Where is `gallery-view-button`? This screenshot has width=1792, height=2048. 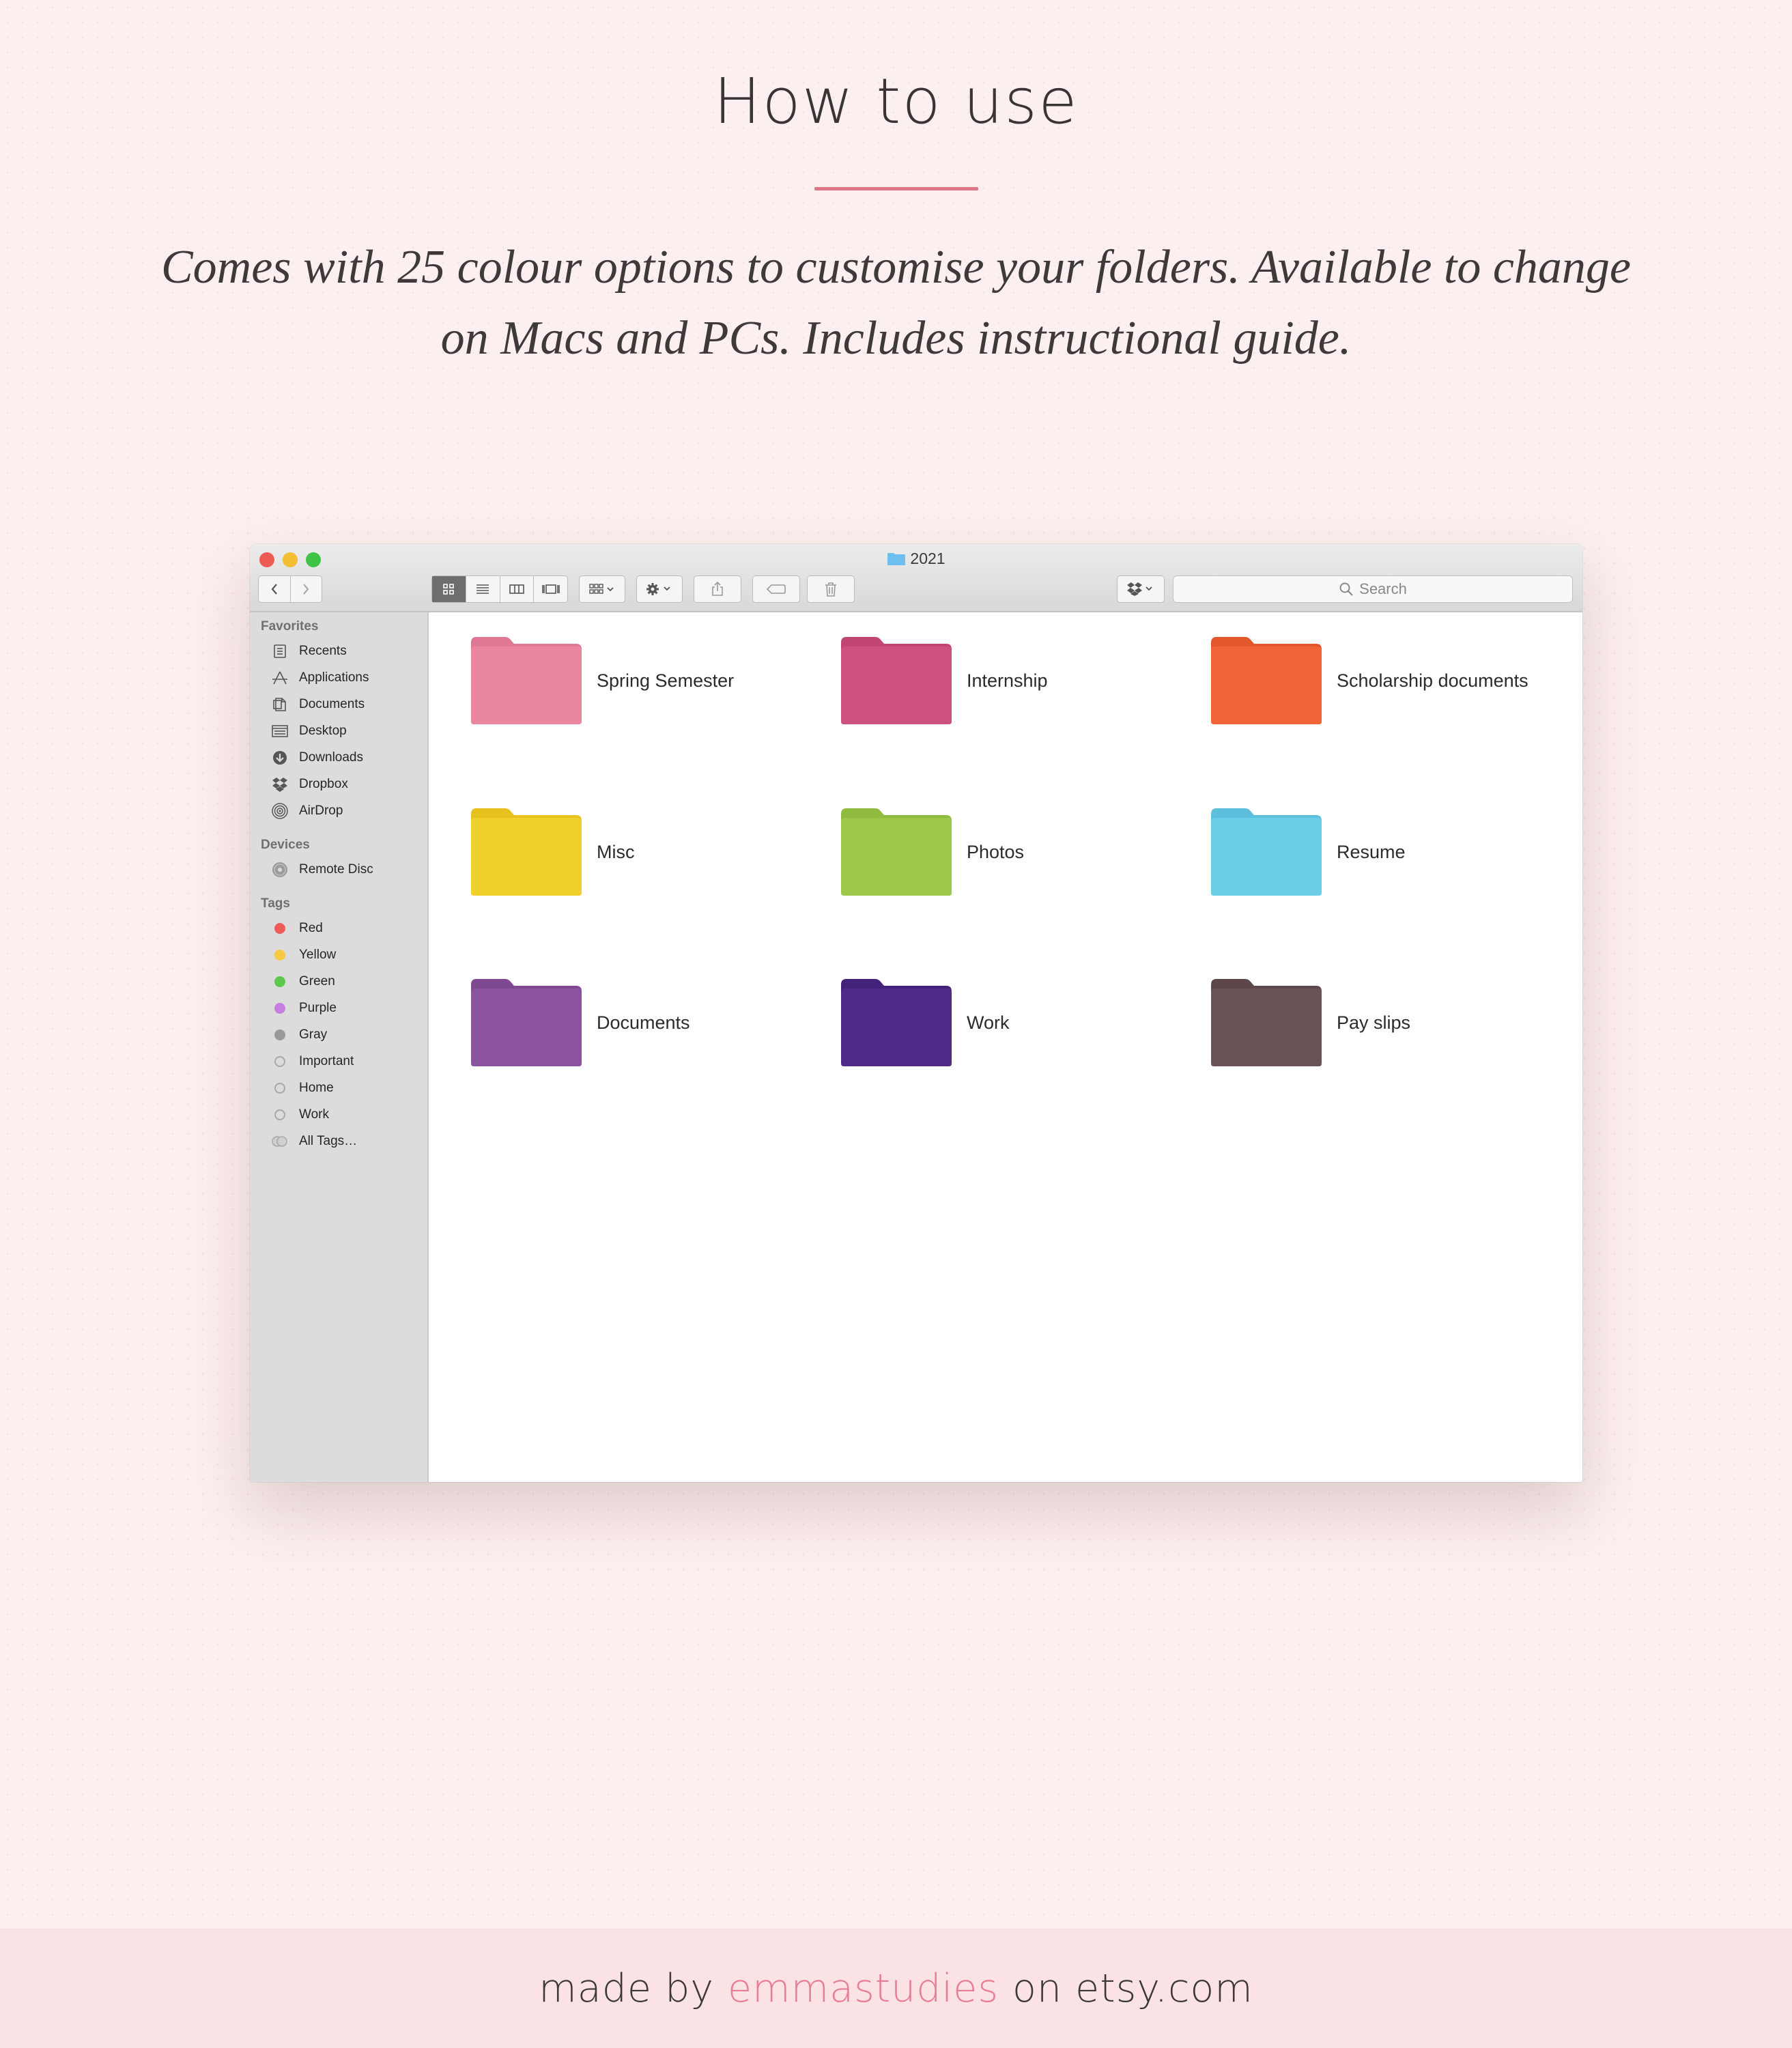
gallery-view-button is located at coordinates (550, 589).